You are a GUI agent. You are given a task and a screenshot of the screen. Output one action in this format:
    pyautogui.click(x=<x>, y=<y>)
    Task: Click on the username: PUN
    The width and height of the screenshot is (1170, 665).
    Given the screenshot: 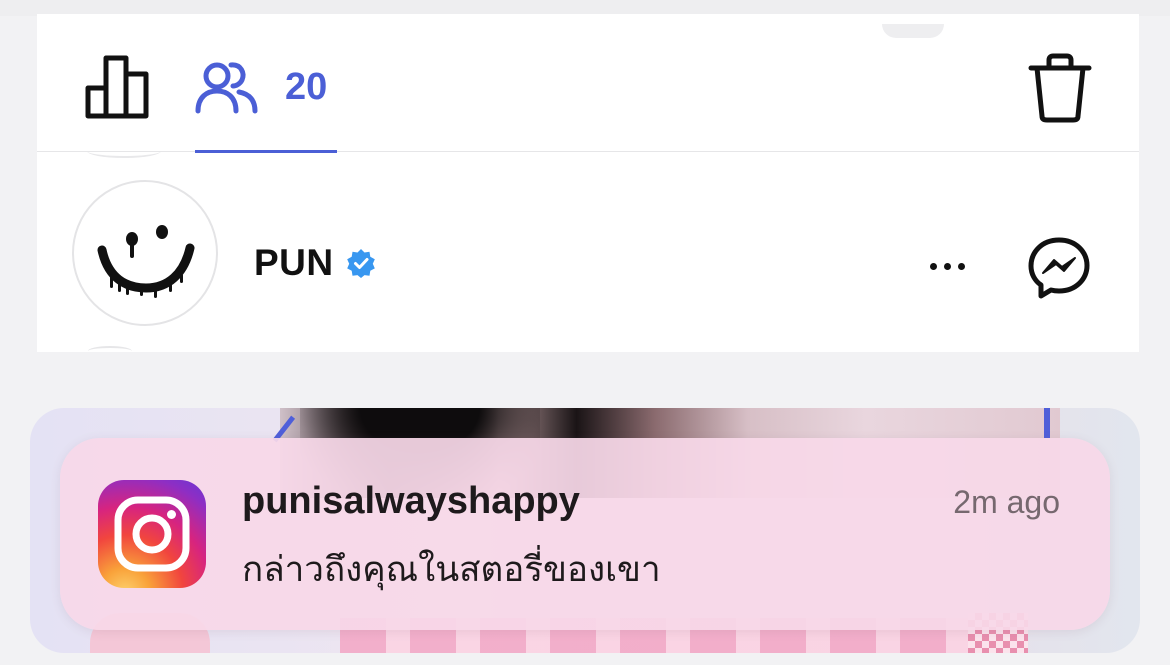 What is the action you would take?
    pyautogui.click(x=294, y=262)
    